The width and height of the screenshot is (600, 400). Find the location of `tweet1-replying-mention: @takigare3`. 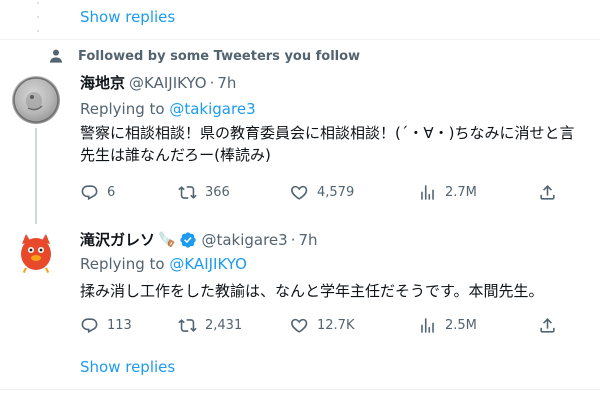

tweet1-replying-mention: @takigare3 is located at coordinates (212, 109).